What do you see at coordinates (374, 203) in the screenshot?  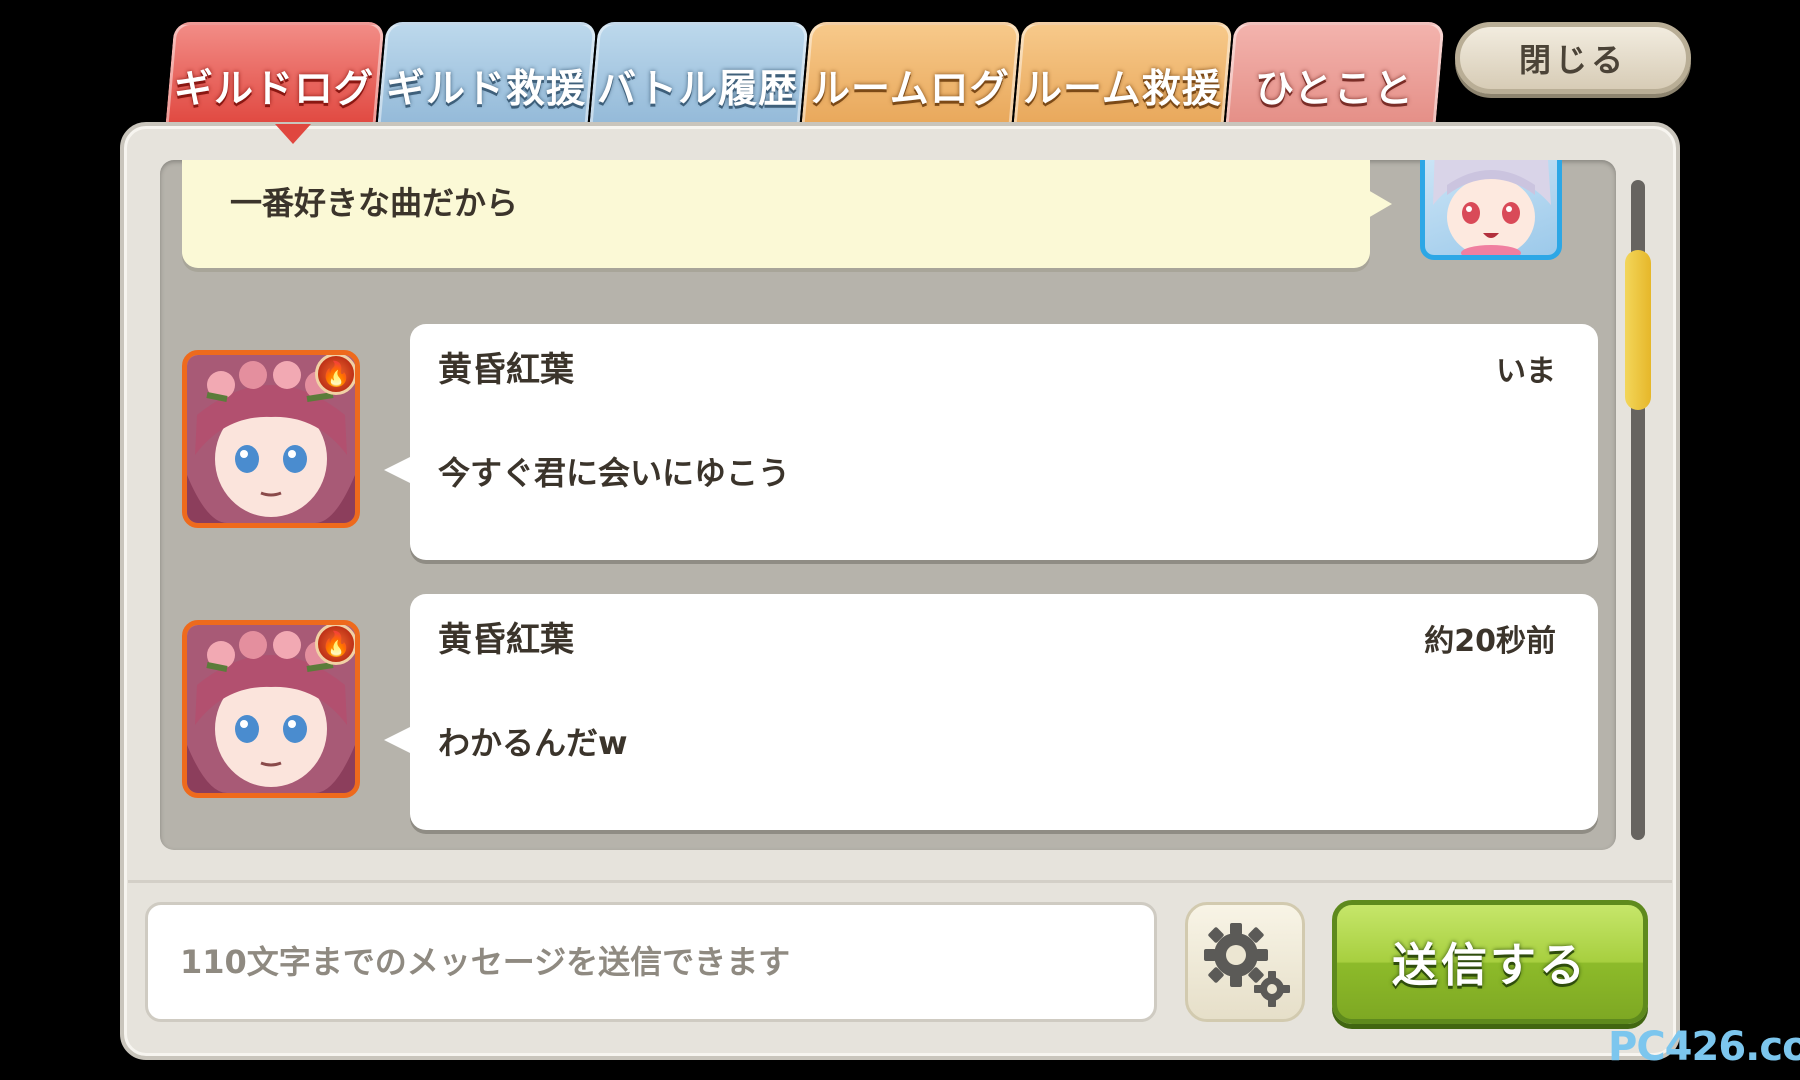 I see `message-text: 一番好きな曲だから` at bounding box center [374, 203].